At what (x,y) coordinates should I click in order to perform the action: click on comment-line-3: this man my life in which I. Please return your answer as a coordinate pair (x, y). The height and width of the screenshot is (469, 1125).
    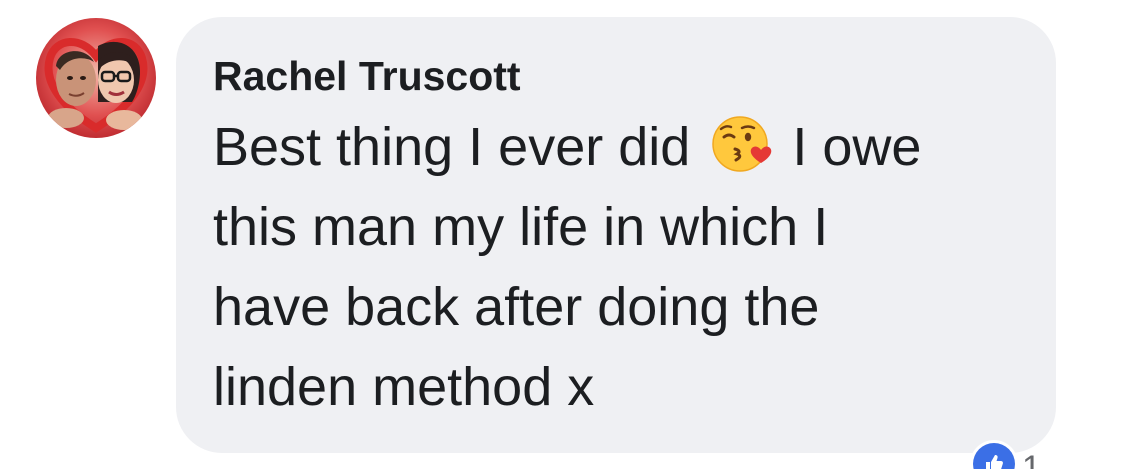
    Looking at the image, I should click on (521, 227).